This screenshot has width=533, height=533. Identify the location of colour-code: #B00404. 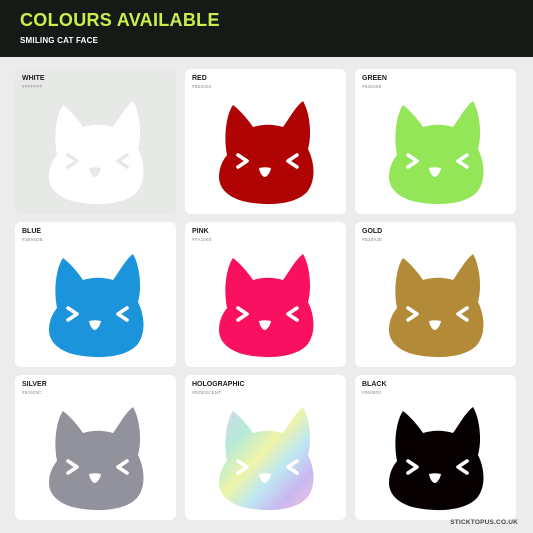
(202, 86).